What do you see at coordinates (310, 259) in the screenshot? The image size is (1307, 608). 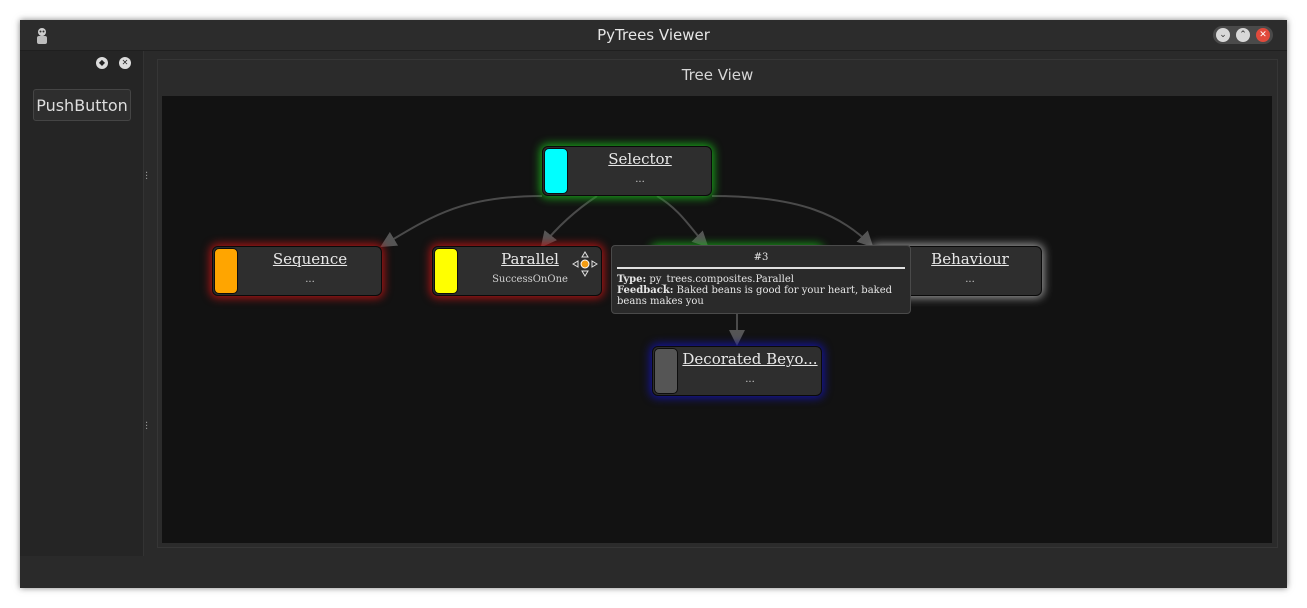 I see `node-name: Sequence` at bounding box center [310, 259].